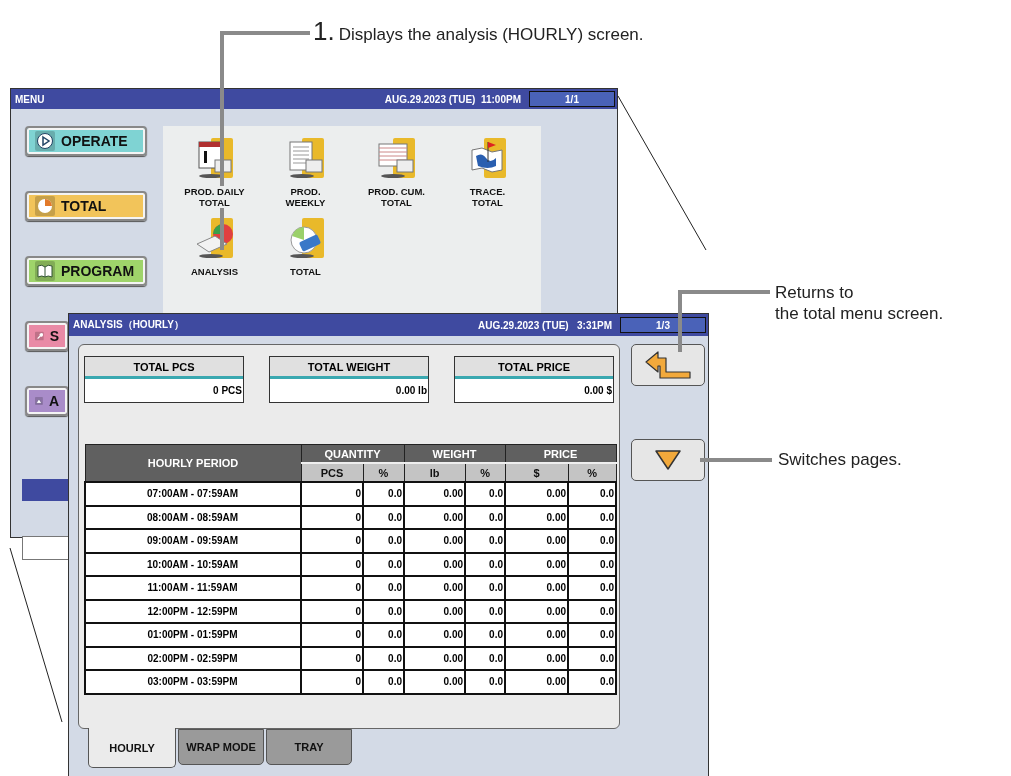 The height and width of the screenshot is (776, 1011). What do you see at coordinates (193, 635) in the screenshot?
I see `table-cell: 01:00PM - 01:59PM` at bounding box center [193, 635].